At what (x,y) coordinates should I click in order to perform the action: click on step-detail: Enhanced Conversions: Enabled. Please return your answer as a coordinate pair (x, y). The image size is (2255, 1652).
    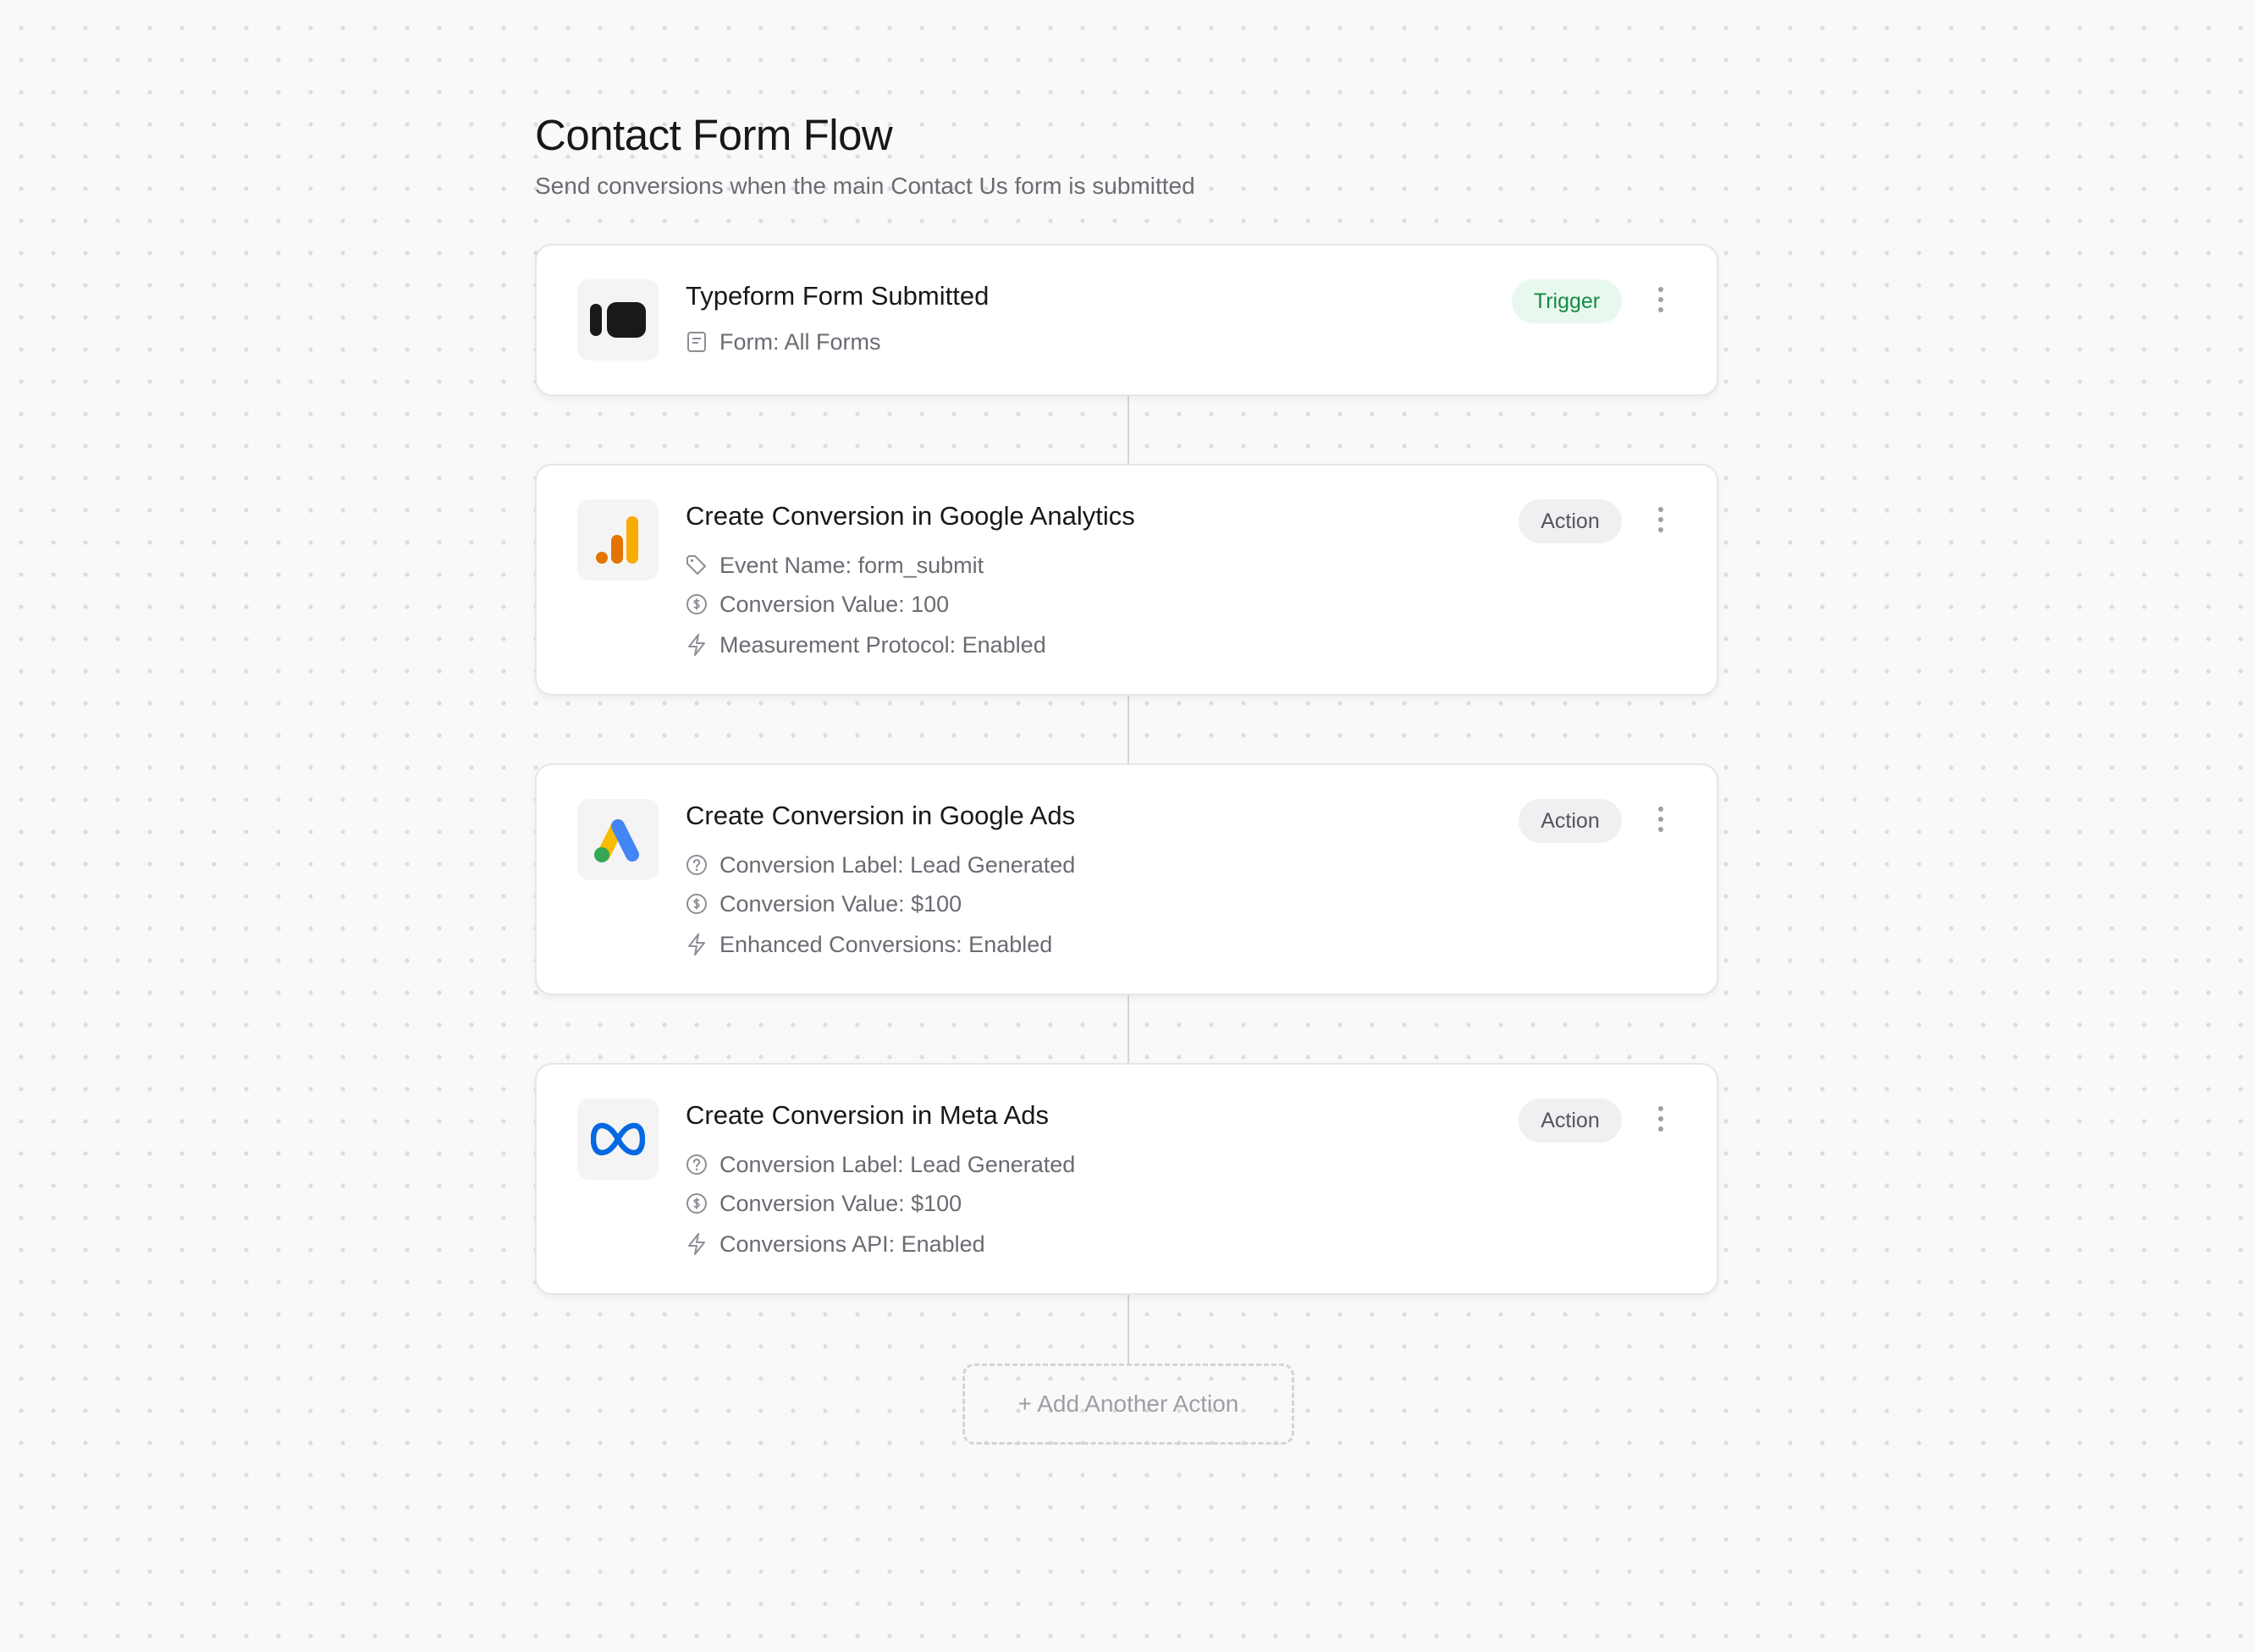
    Looking at the image, I should click on (869, 944).